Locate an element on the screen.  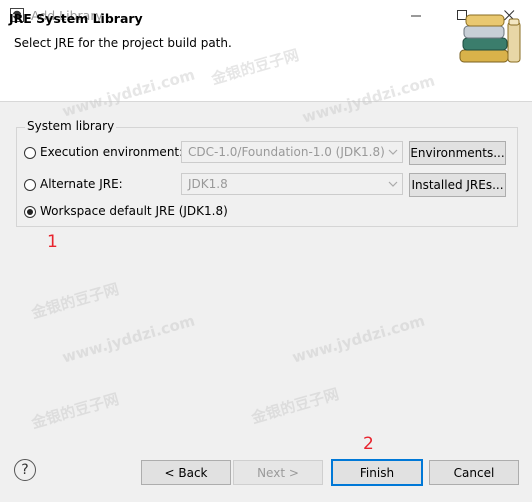
radio-label-workspace-default-jre: Workspace default JRE (JDK1.8) is located at coordinates (134, 211).